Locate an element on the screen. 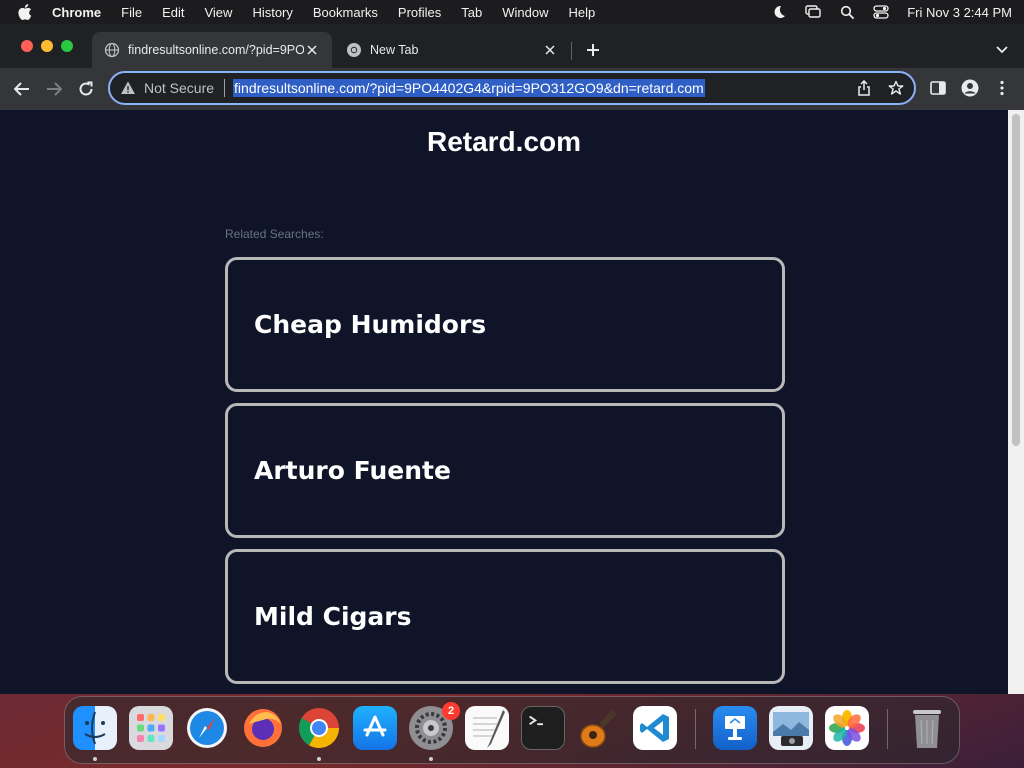  forward-arrow-icon is located at coordinates (54, 89).